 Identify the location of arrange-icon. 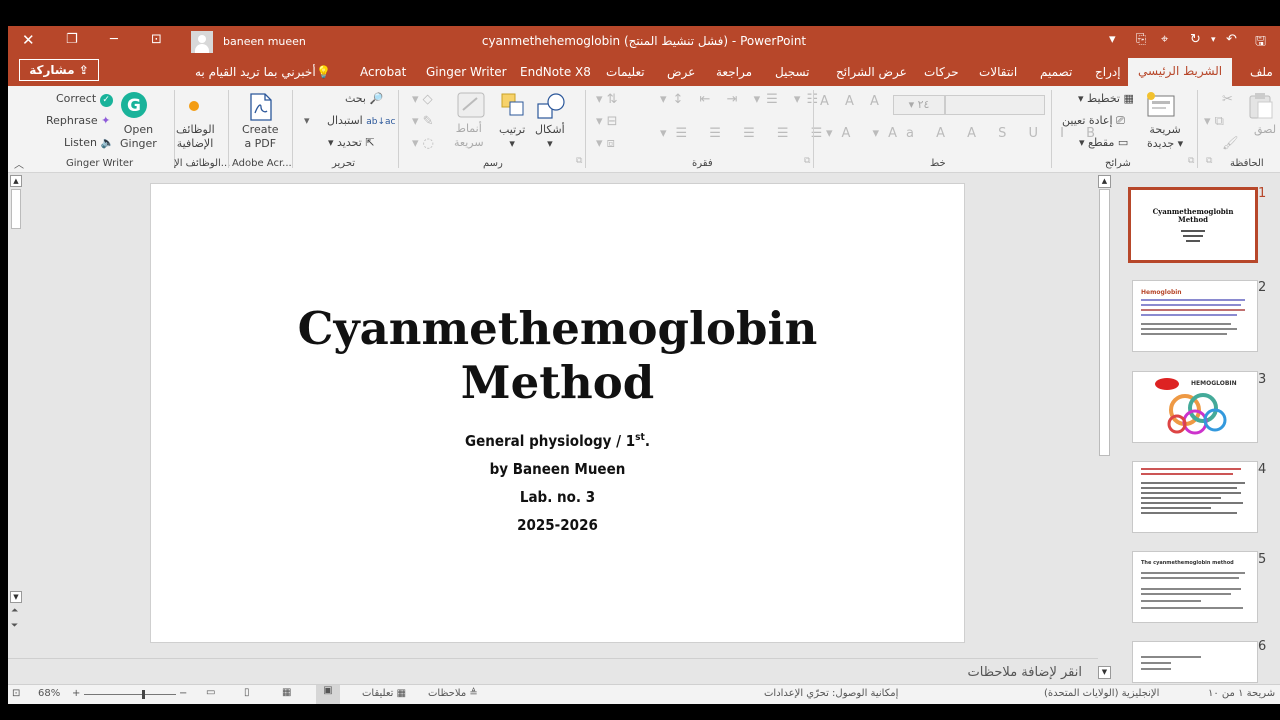
(513, 105).